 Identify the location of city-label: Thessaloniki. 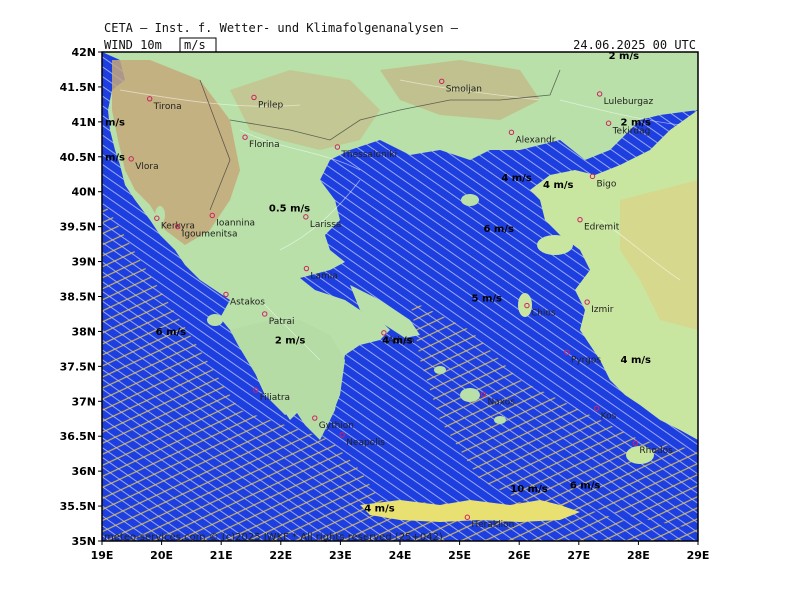
(368, 155).